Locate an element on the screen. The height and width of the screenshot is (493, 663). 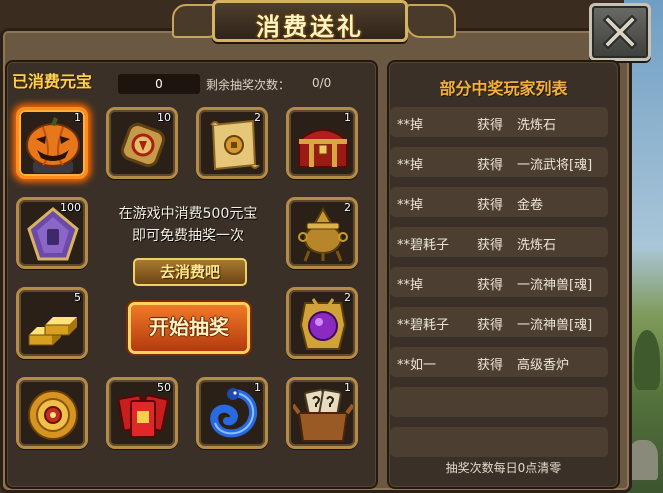
prize-slot-red-envelopes: 50 is located at coordinates (142, 413).